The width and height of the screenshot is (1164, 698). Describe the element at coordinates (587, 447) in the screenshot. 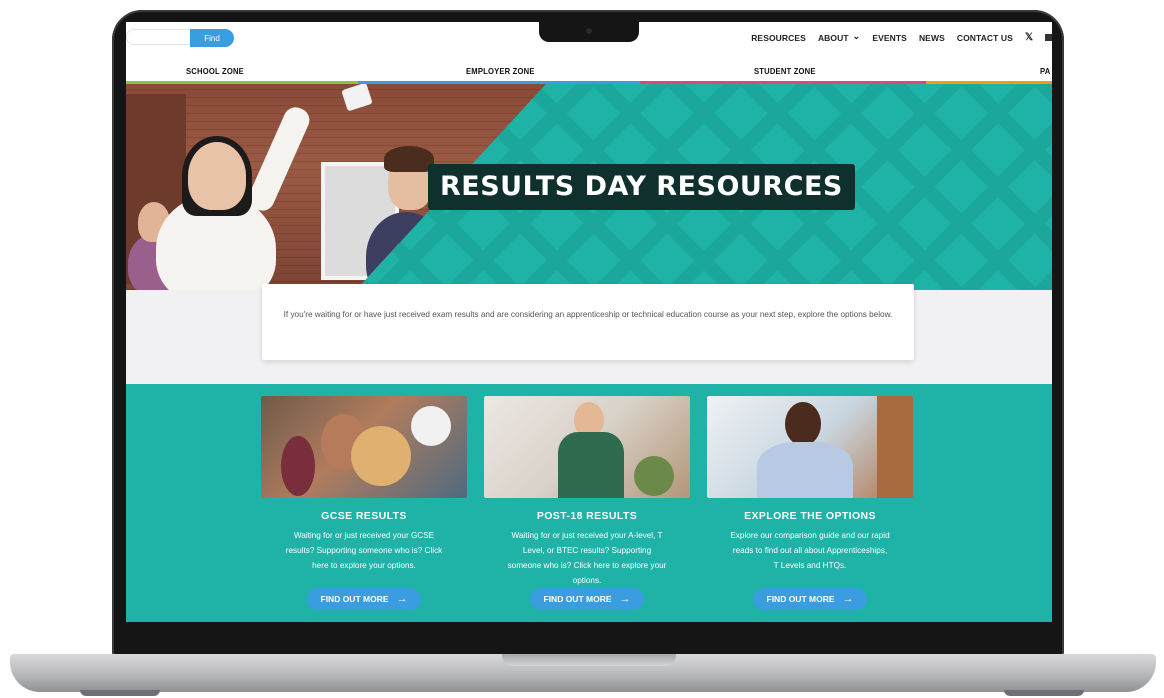

I see `card-post18-image` at that location.